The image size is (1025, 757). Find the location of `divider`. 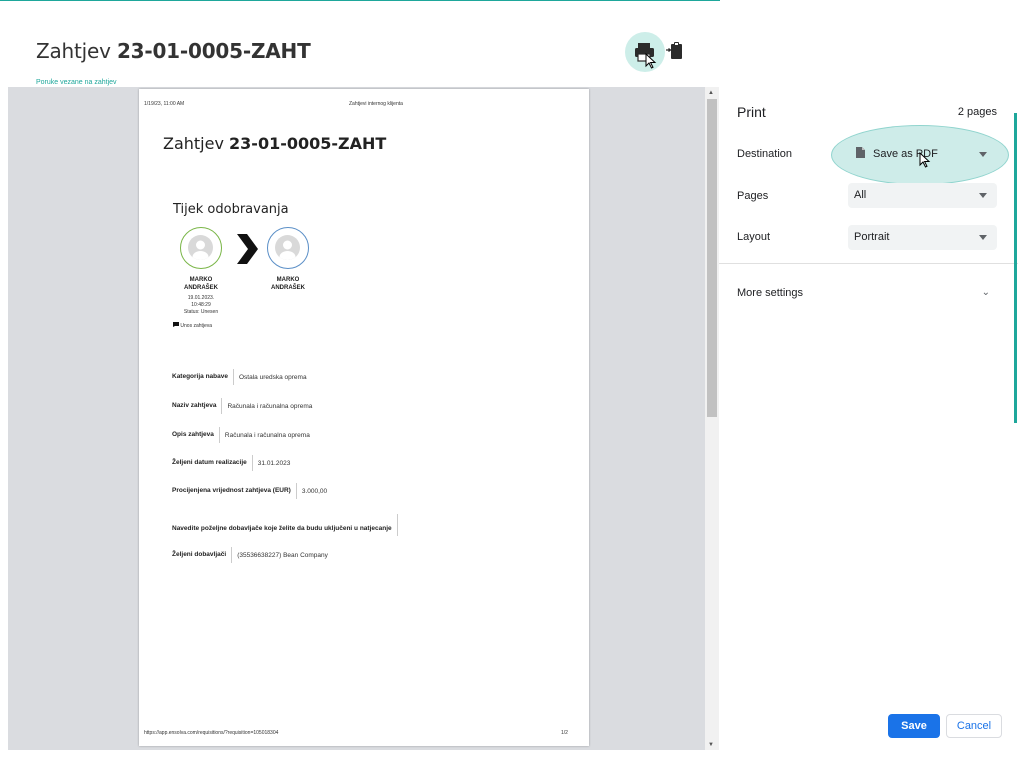

divider is located at coordinates (868, 263).